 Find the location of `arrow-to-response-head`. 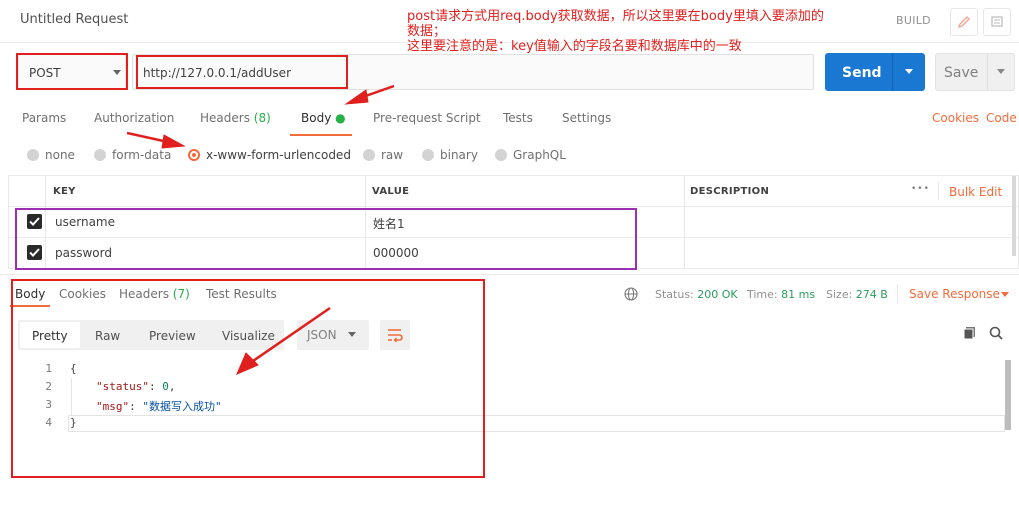

arrow-to-response-head is located at coordinates (247, 363).